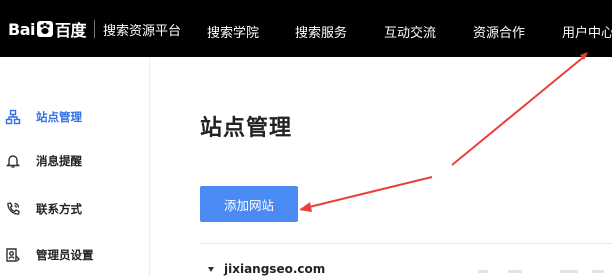  I want to click on platform-name: 搜索资源平台, so click(142, 31).